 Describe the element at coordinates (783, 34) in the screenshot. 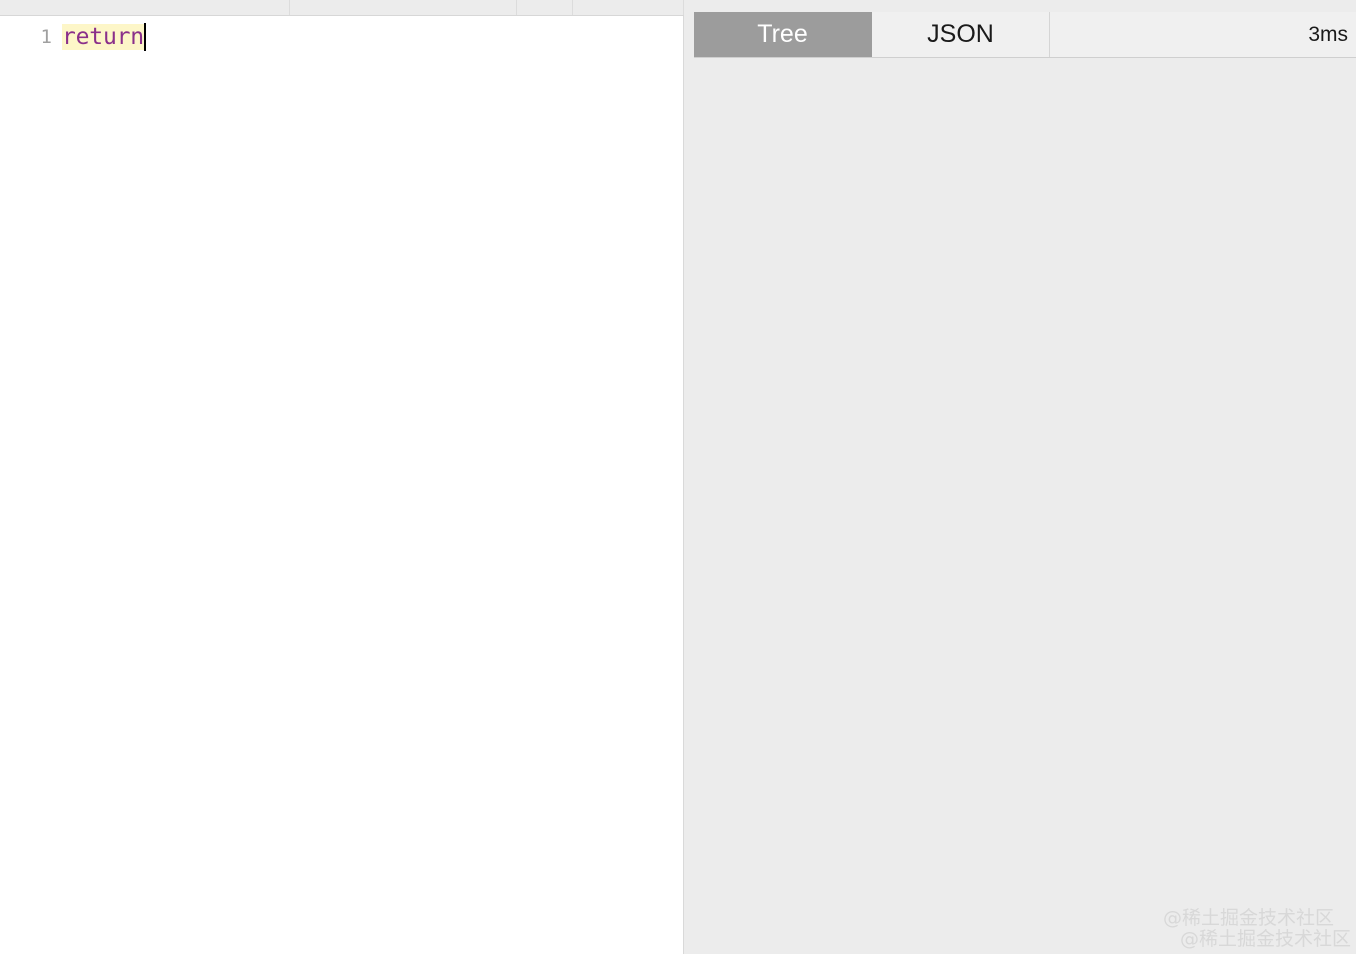

I see `tab-tree: Tree` at that location.